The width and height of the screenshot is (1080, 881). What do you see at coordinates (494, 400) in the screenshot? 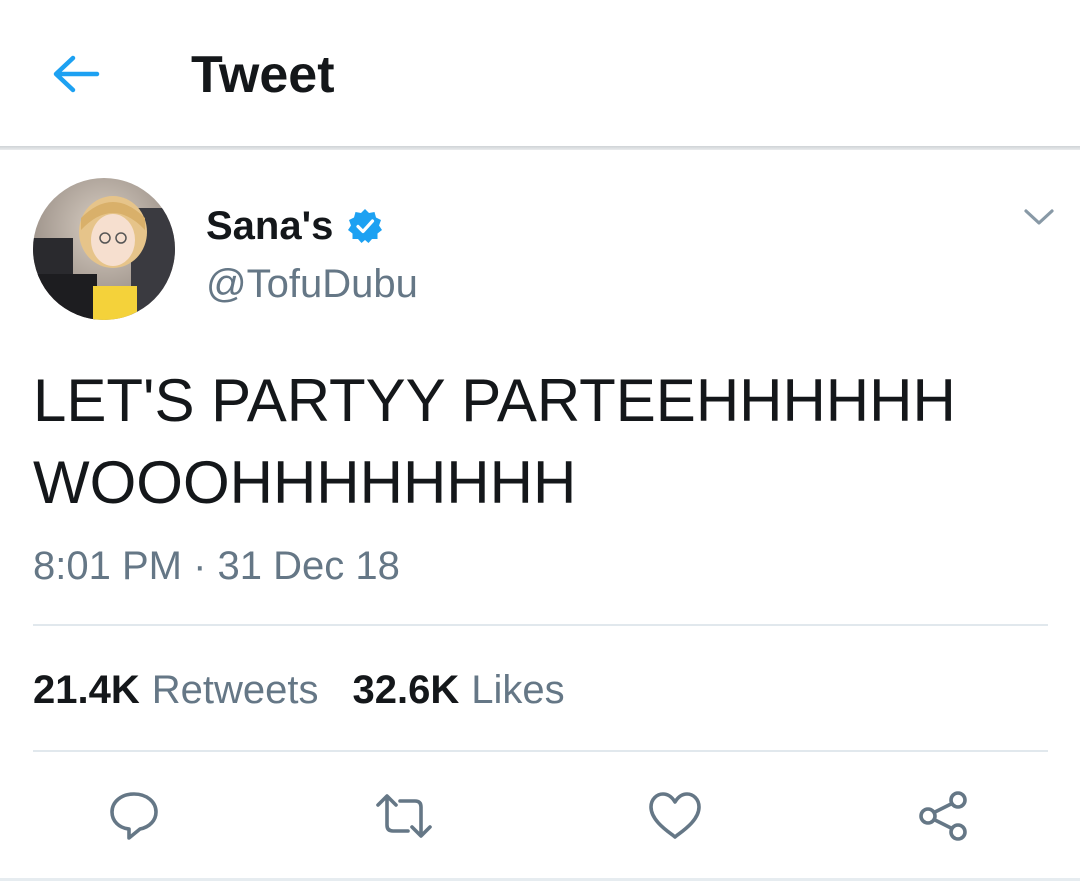
I see `tweet-text-line: LET'S PARTYY PARTEEHHHHHH` at bounding box center [494, 400].